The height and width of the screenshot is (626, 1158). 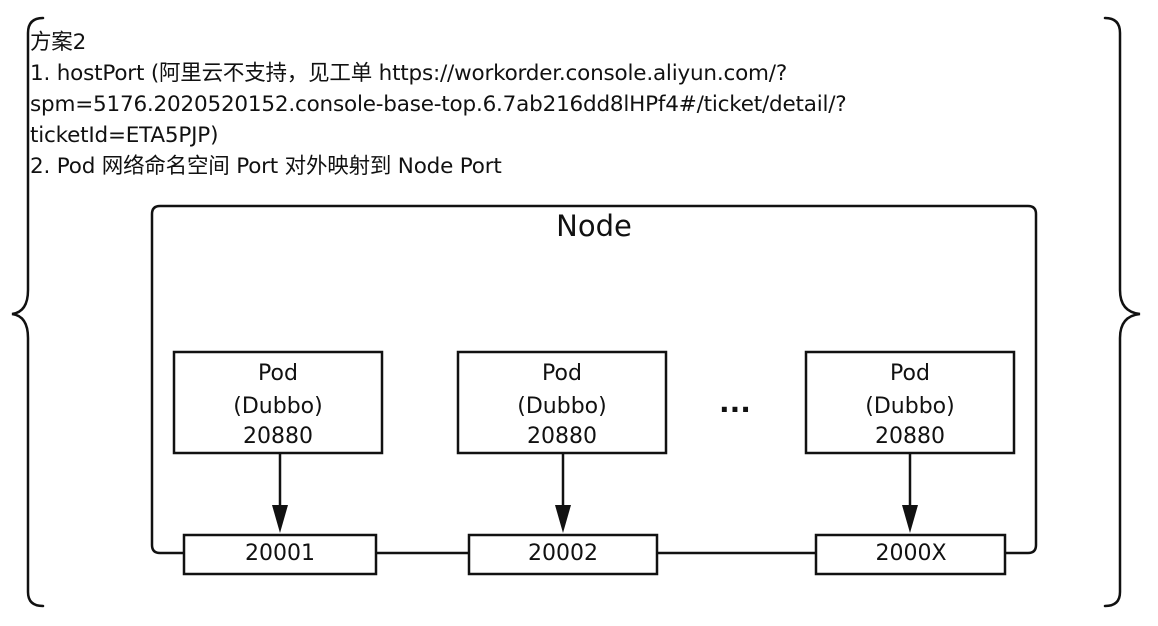 What do you see at coordinates (124, 135) in the screenshot?
I see `header-item-1-url-end: ticketId=ETA5PJP)` at bounding box center [124, 135].